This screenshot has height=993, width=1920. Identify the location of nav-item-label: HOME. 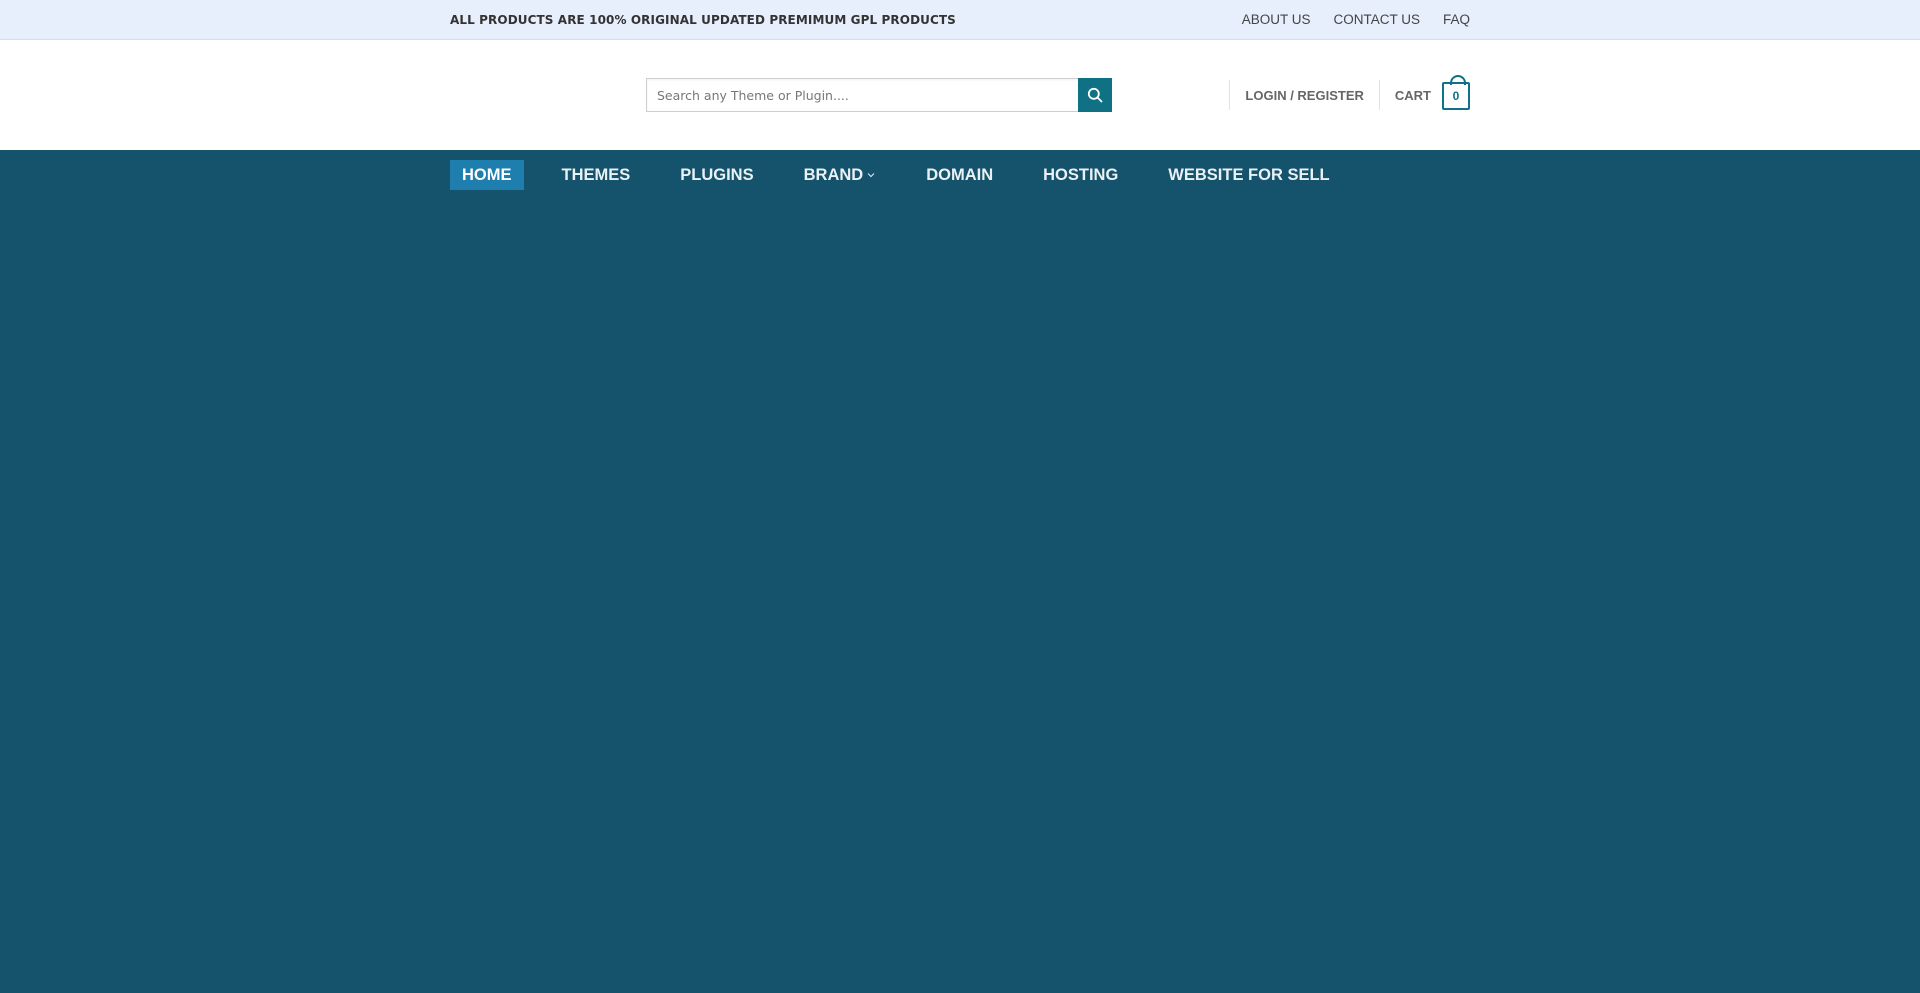
(487, 174).